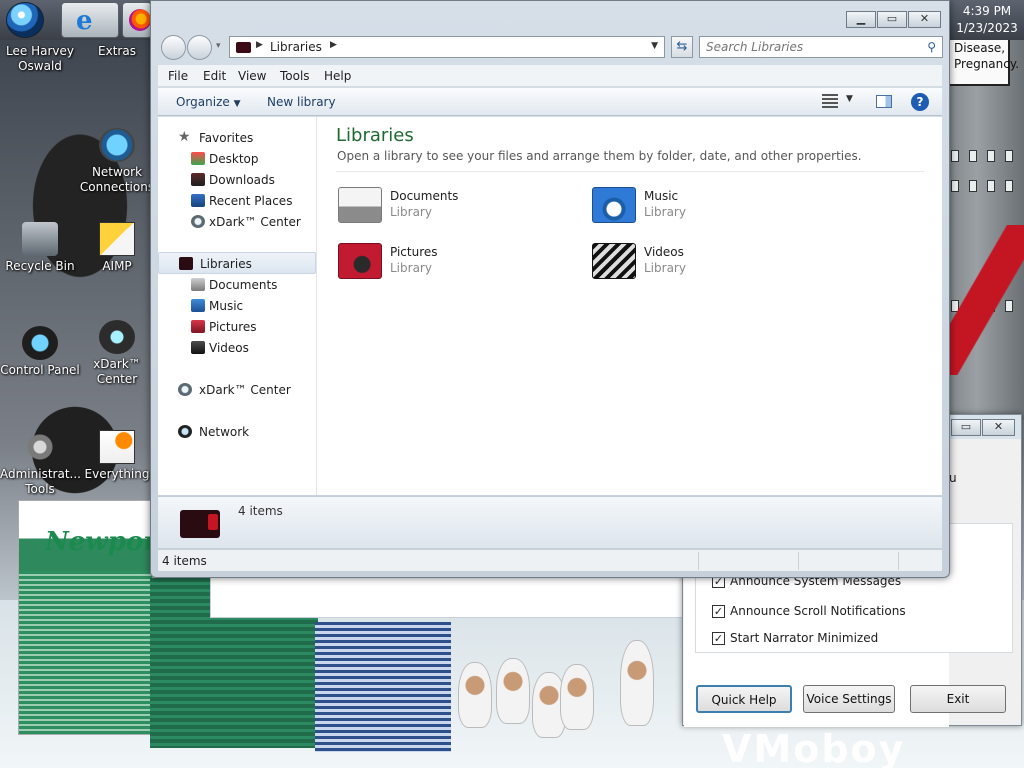 The width and height of the screenshot is (1024, 768). I want to click on menu-help: Help, so click(337, 76).